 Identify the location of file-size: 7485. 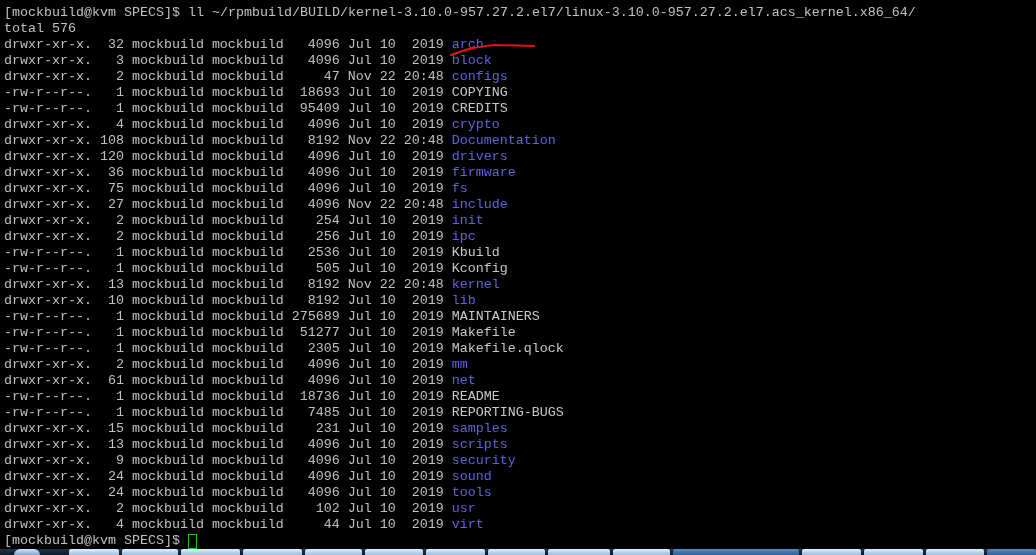
(323, 413).